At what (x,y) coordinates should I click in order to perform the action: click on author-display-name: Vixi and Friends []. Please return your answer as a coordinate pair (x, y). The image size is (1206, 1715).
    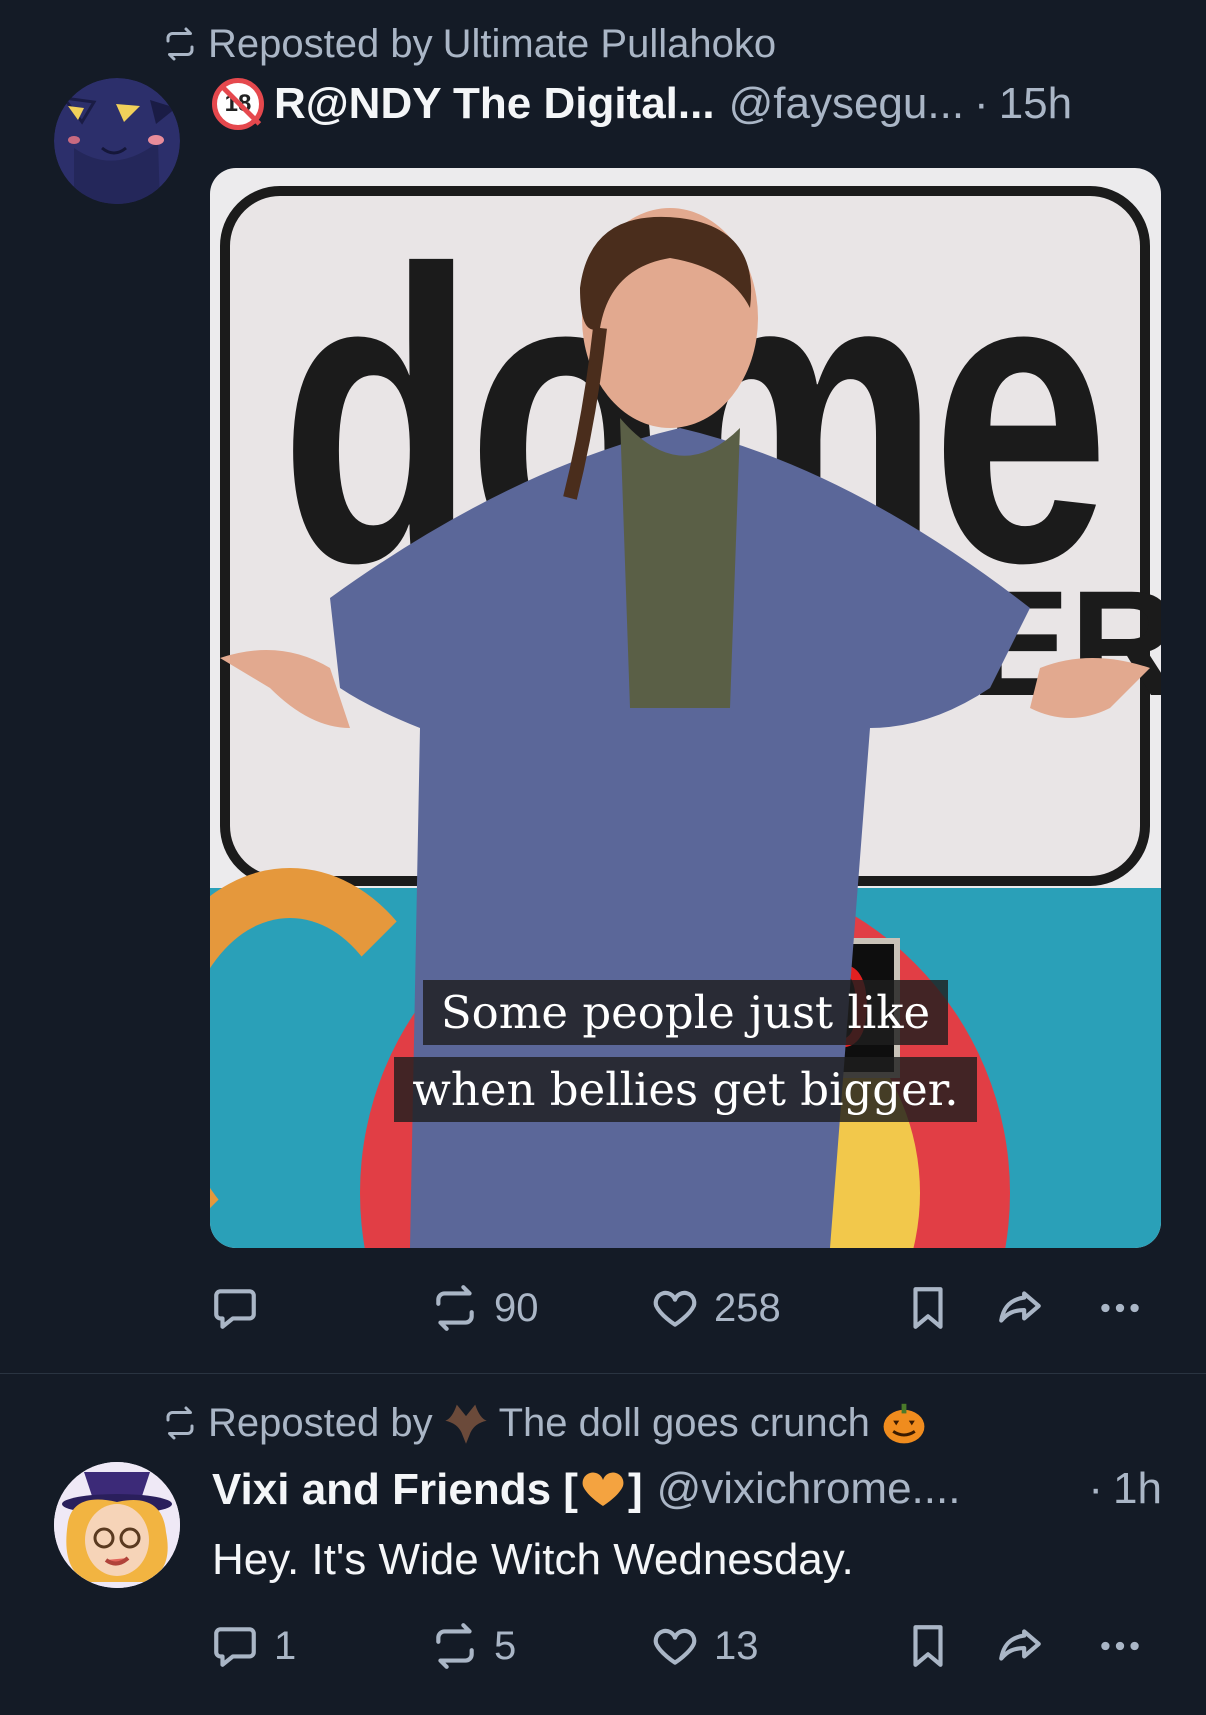
    Looking at the image, I should click on (427, 1489).